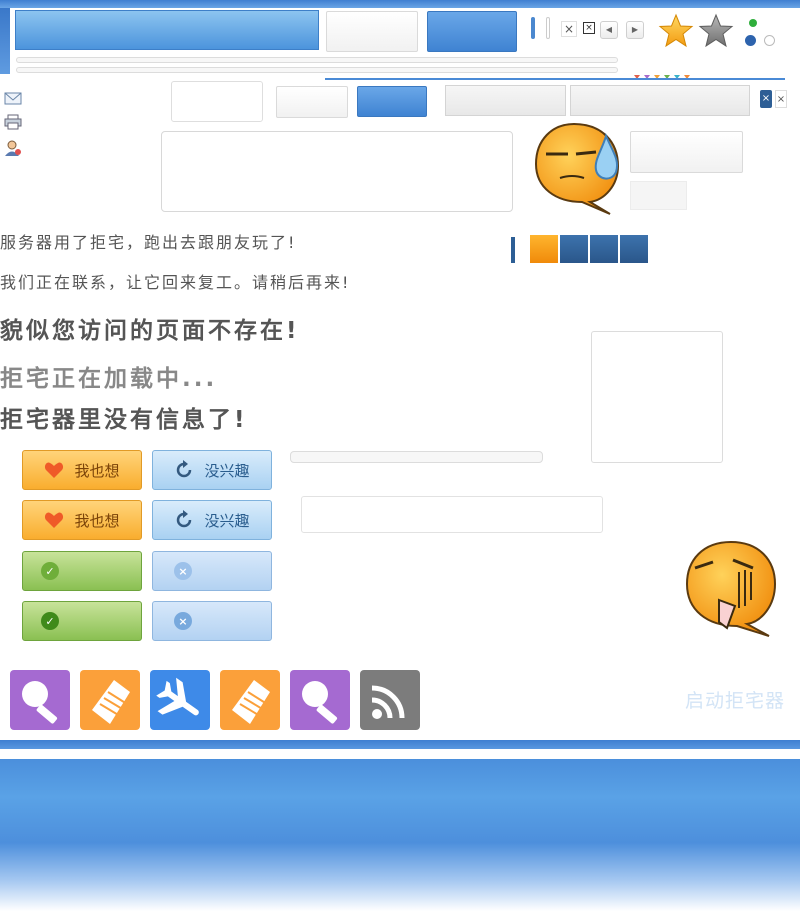  I want to click on rss-tile, so click(390, 700).